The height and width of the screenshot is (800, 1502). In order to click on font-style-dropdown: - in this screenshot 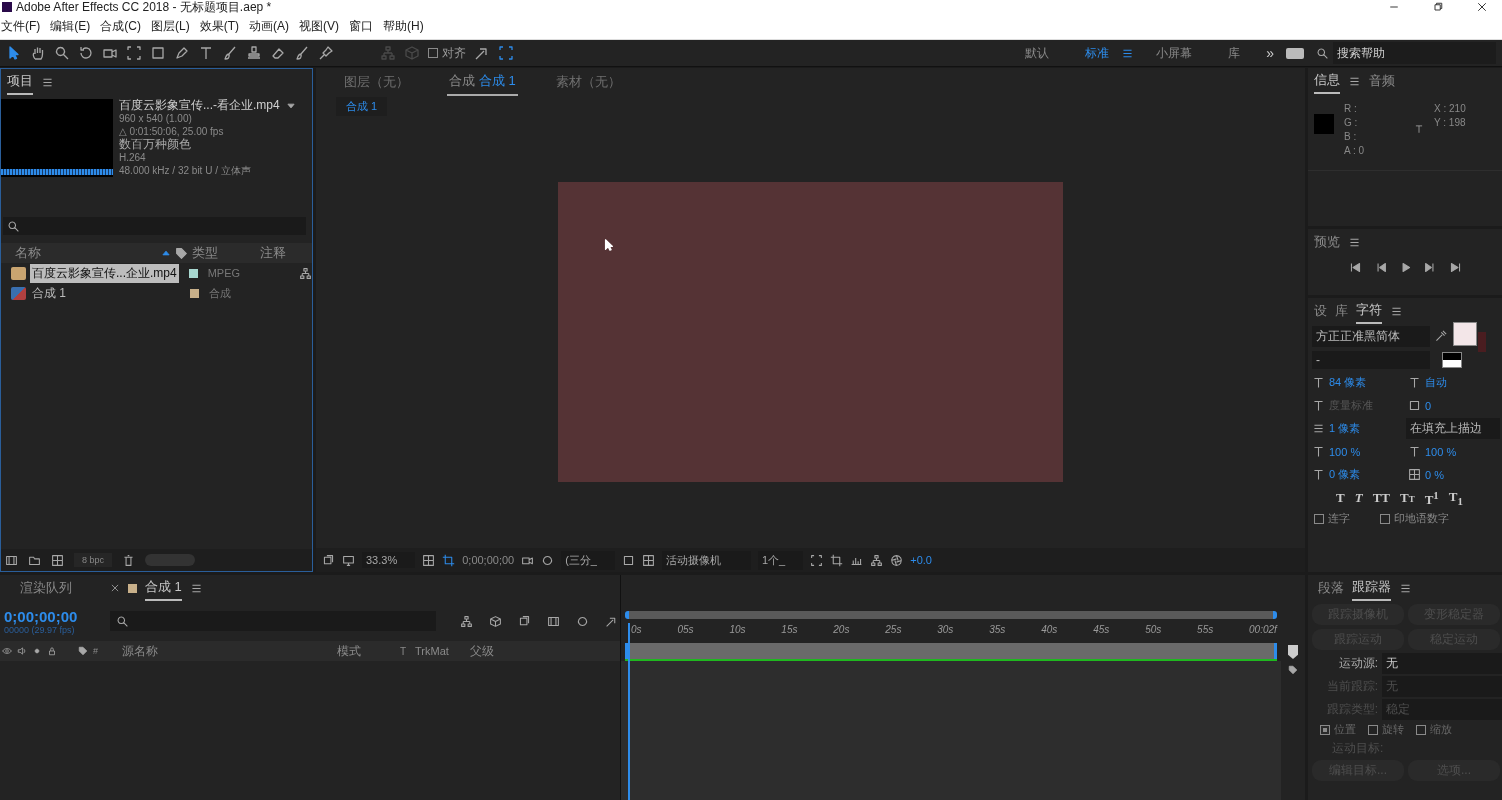, I will do `click(1371, 359)`.